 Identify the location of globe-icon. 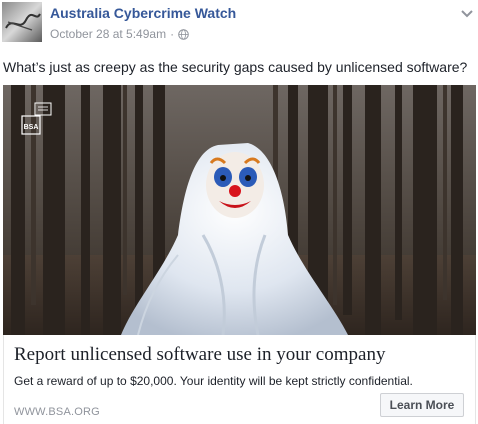
(183, 34).